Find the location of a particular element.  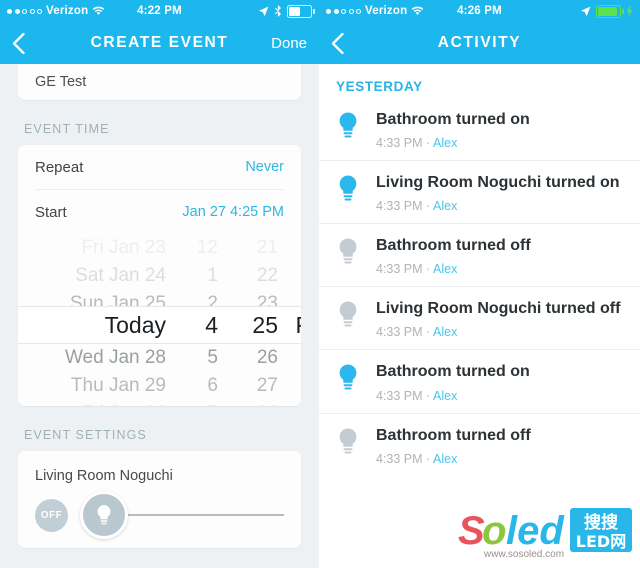

list-item-text: Bathroom turned off 4:33 PM · Alex is located at coordinates (500, 255).